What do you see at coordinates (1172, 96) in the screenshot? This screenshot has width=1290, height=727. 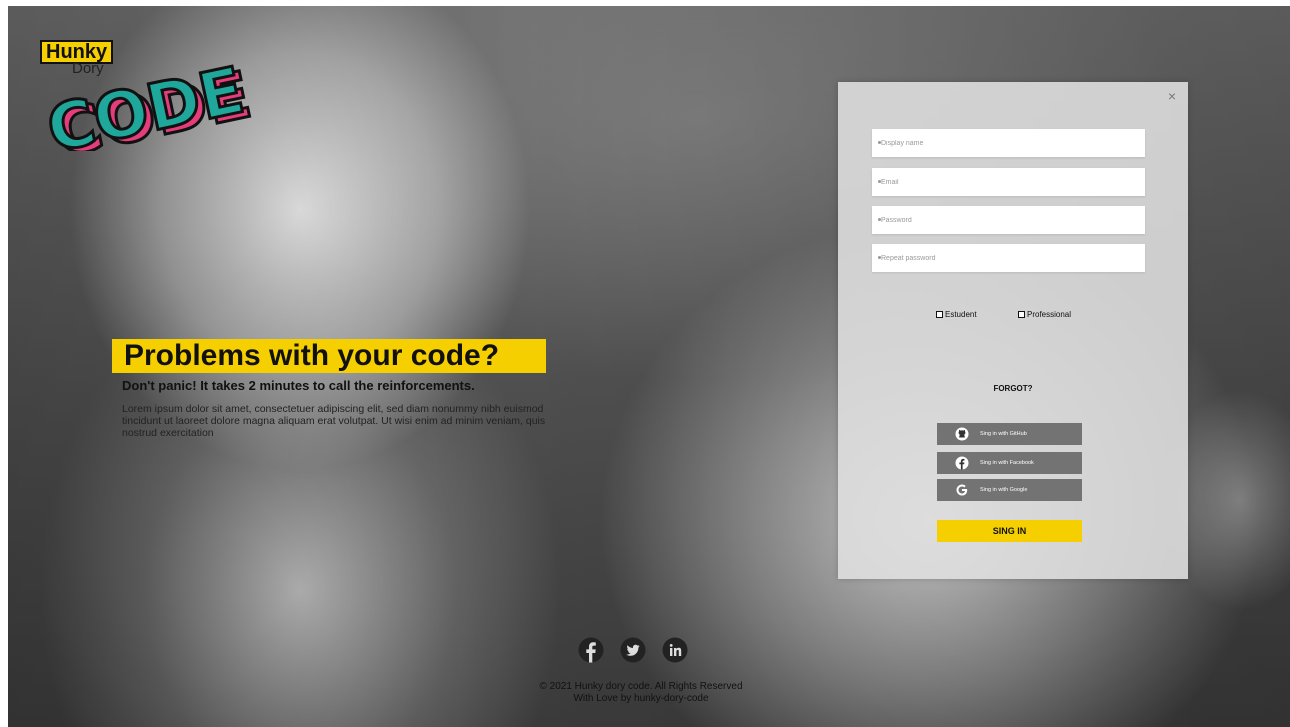 I see `close-icon: ×` at bounding box center [1172, 96].